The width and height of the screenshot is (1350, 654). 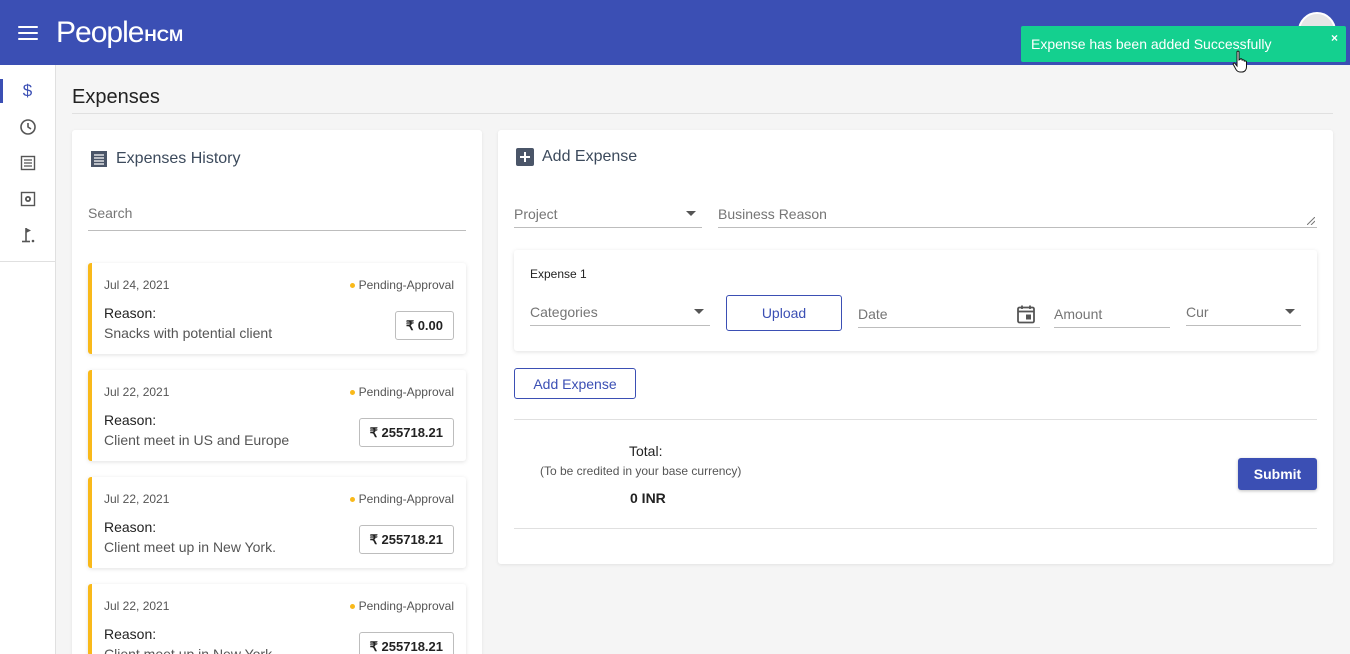 I want to click on sidebar: $, so click(x=28, y=359).